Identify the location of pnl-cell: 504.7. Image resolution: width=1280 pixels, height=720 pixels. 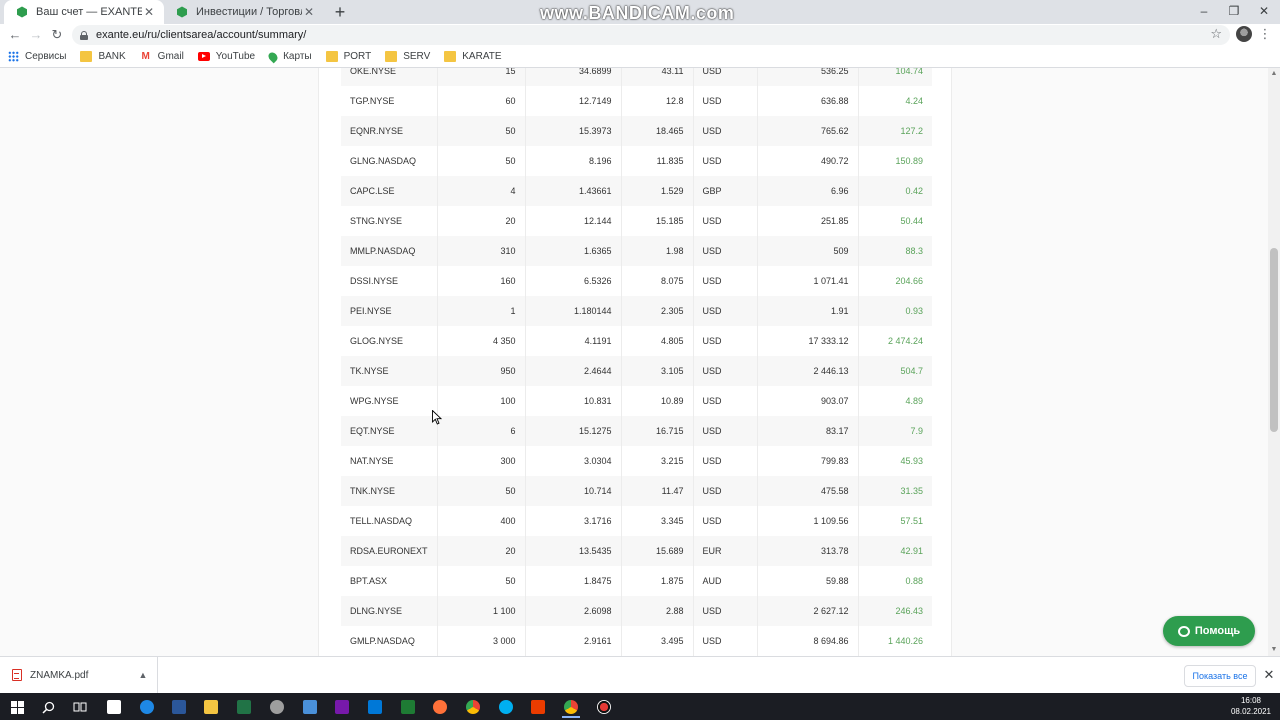
(895, 371).